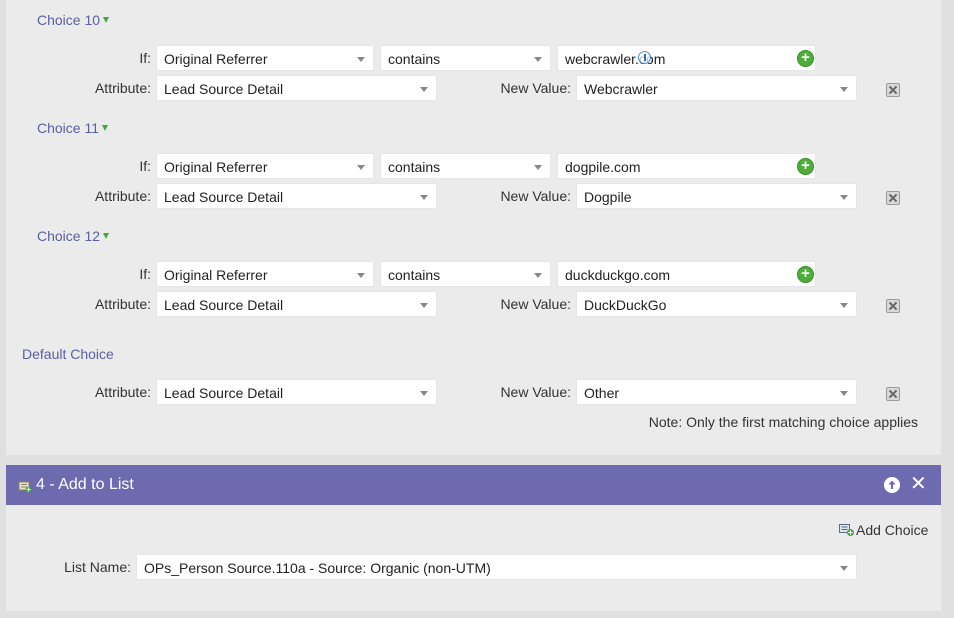 The height and width of the screenshot is (618, 954). Describe the element at coordinates (644, 57) in the screenshot. I see `text-cursor-icon` at that location.